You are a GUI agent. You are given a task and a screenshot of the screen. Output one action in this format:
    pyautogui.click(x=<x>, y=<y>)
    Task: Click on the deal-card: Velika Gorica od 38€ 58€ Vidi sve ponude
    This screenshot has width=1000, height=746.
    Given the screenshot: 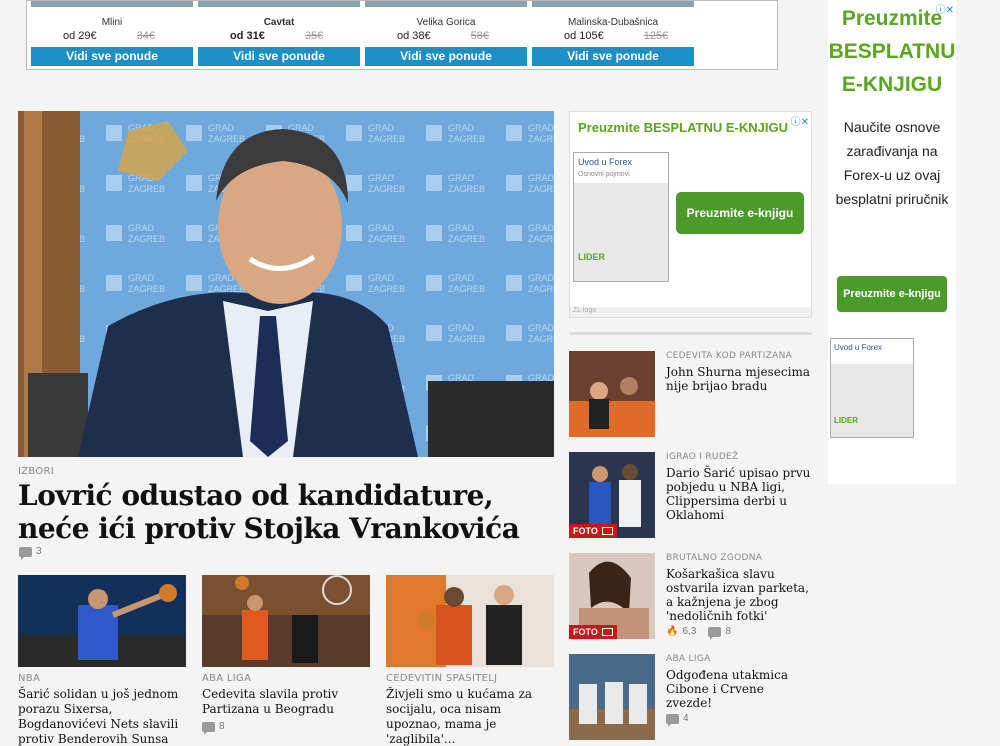 What is the action you would take?
    pyautogui.click(x=446, y=33)
    